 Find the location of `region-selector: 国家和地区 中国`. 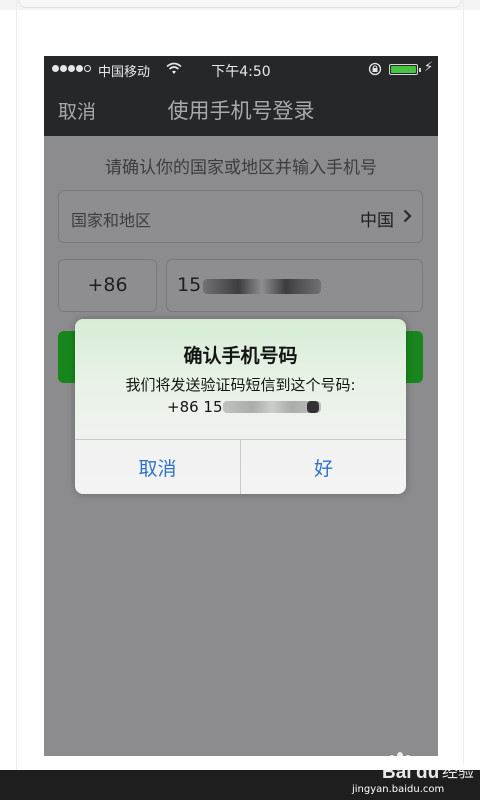

region-selector: 国家和地区 中国 is located at coordinates (240, 216).